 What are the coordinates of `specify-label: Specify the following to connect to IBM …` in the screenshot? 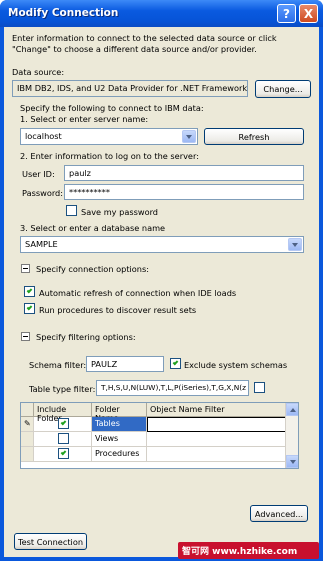 It's located at (112, 108).